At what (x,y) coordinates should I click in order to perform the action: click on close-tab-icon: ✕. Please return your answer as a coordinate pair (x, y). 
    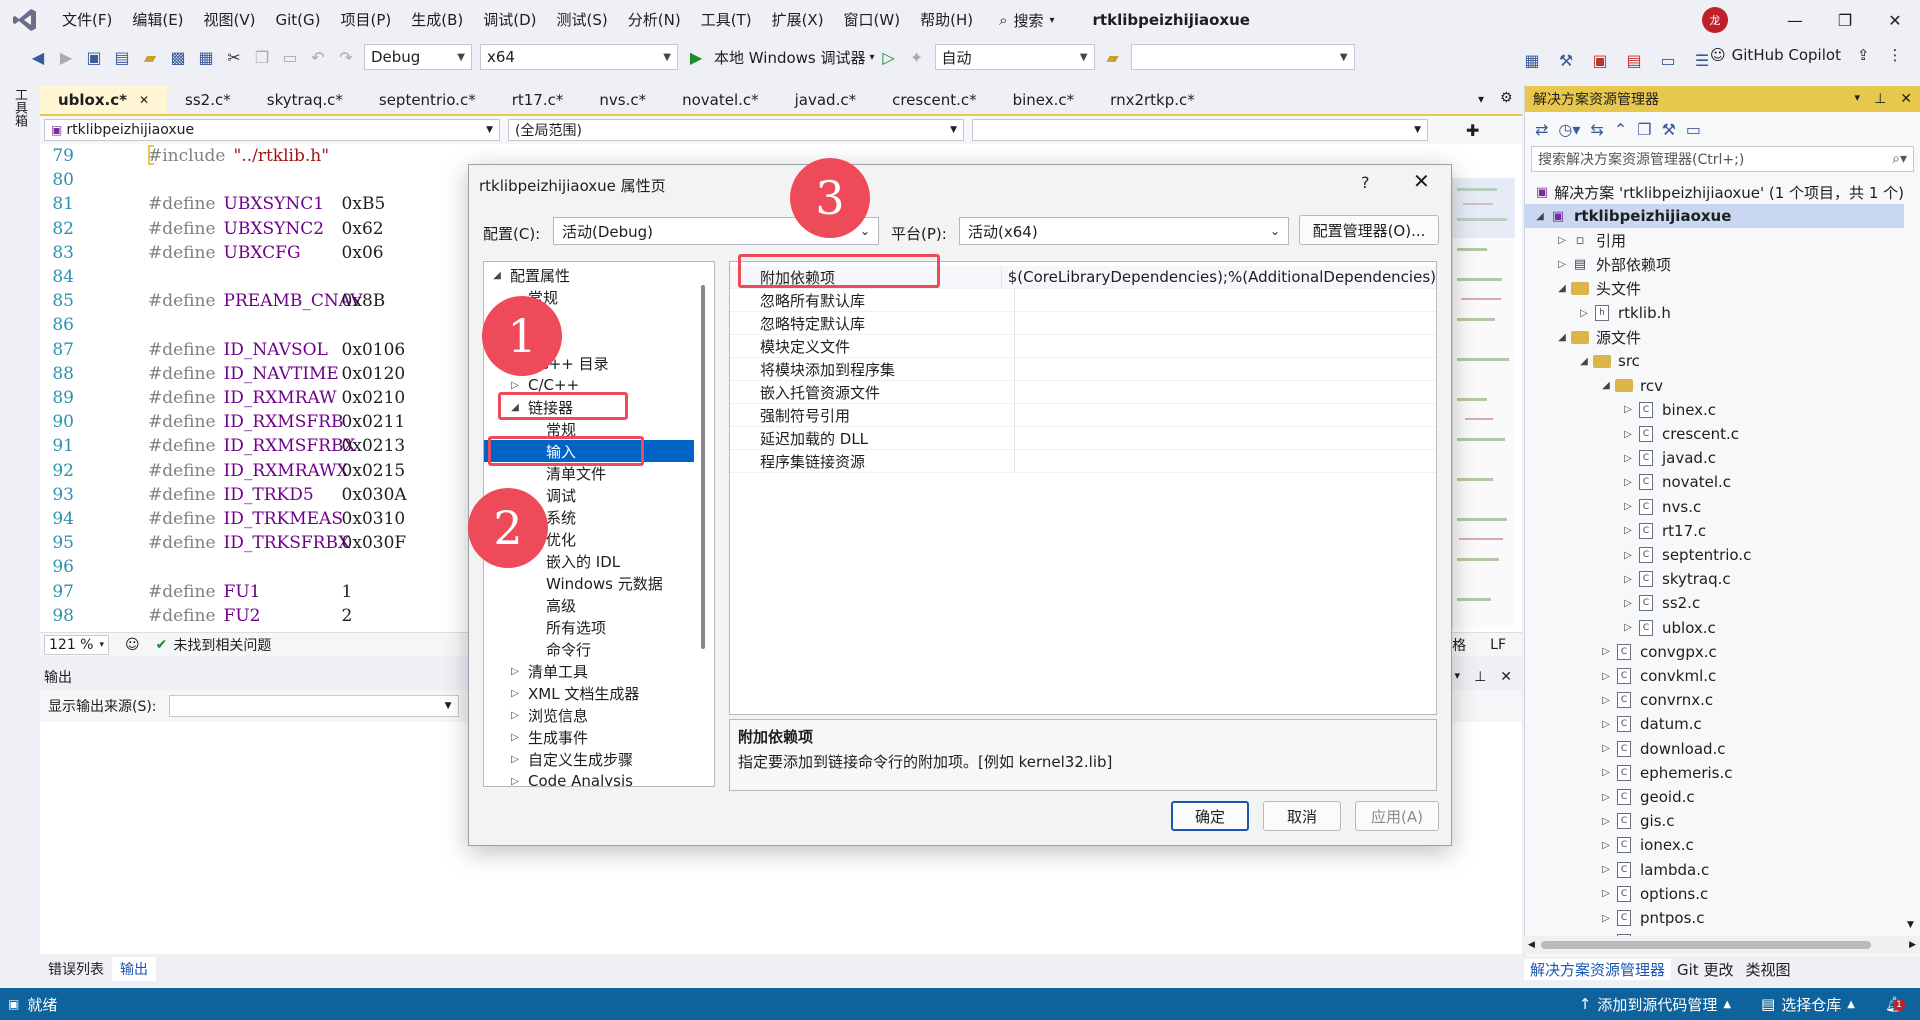
    Looking at the image, I should click on (144, 100).